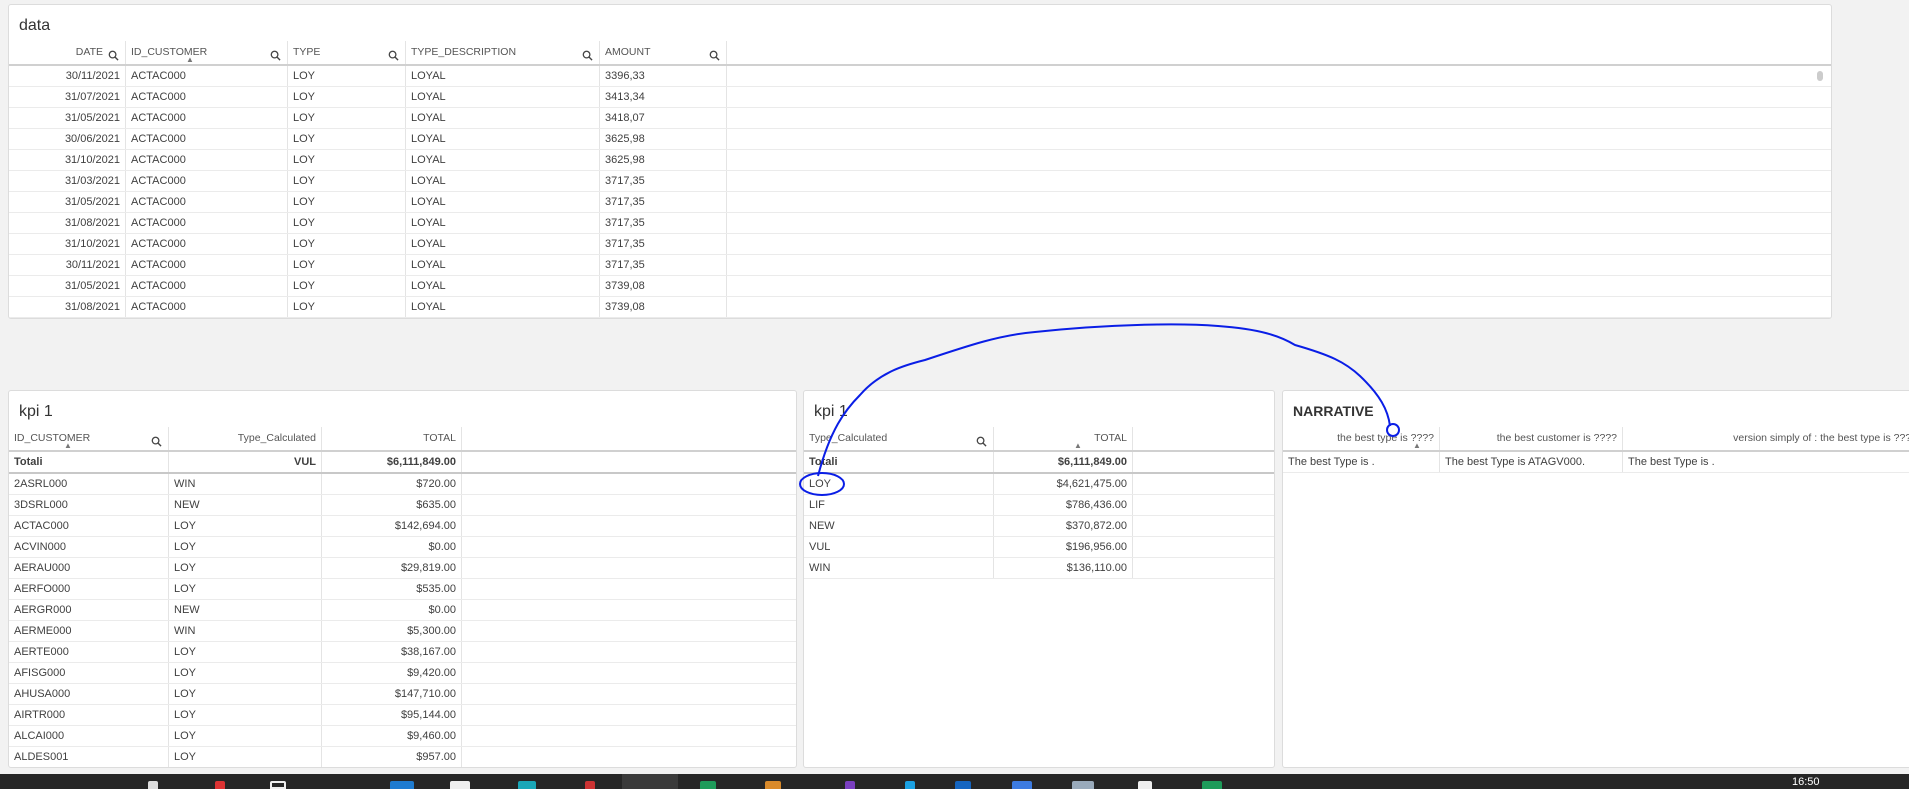 The width and height of the screenshot is (1909, 789). I want to click on column-header: TYPE, so click(347, 52).